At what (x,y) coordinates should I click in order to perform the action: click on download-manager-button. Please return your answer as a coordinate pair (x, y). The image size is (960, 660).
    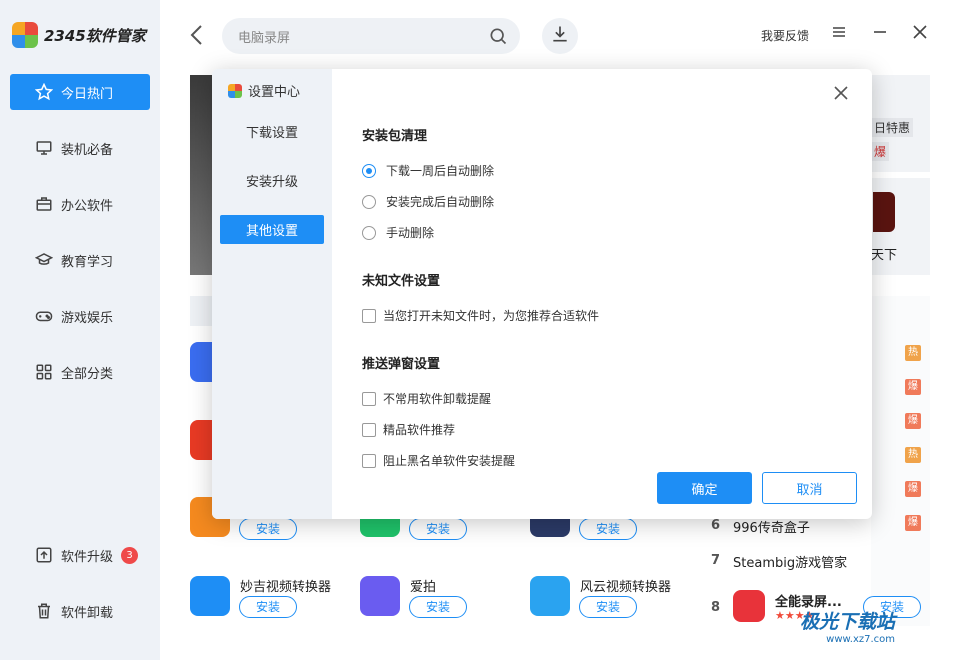
    Looking at the image, I should click on (560, 36).